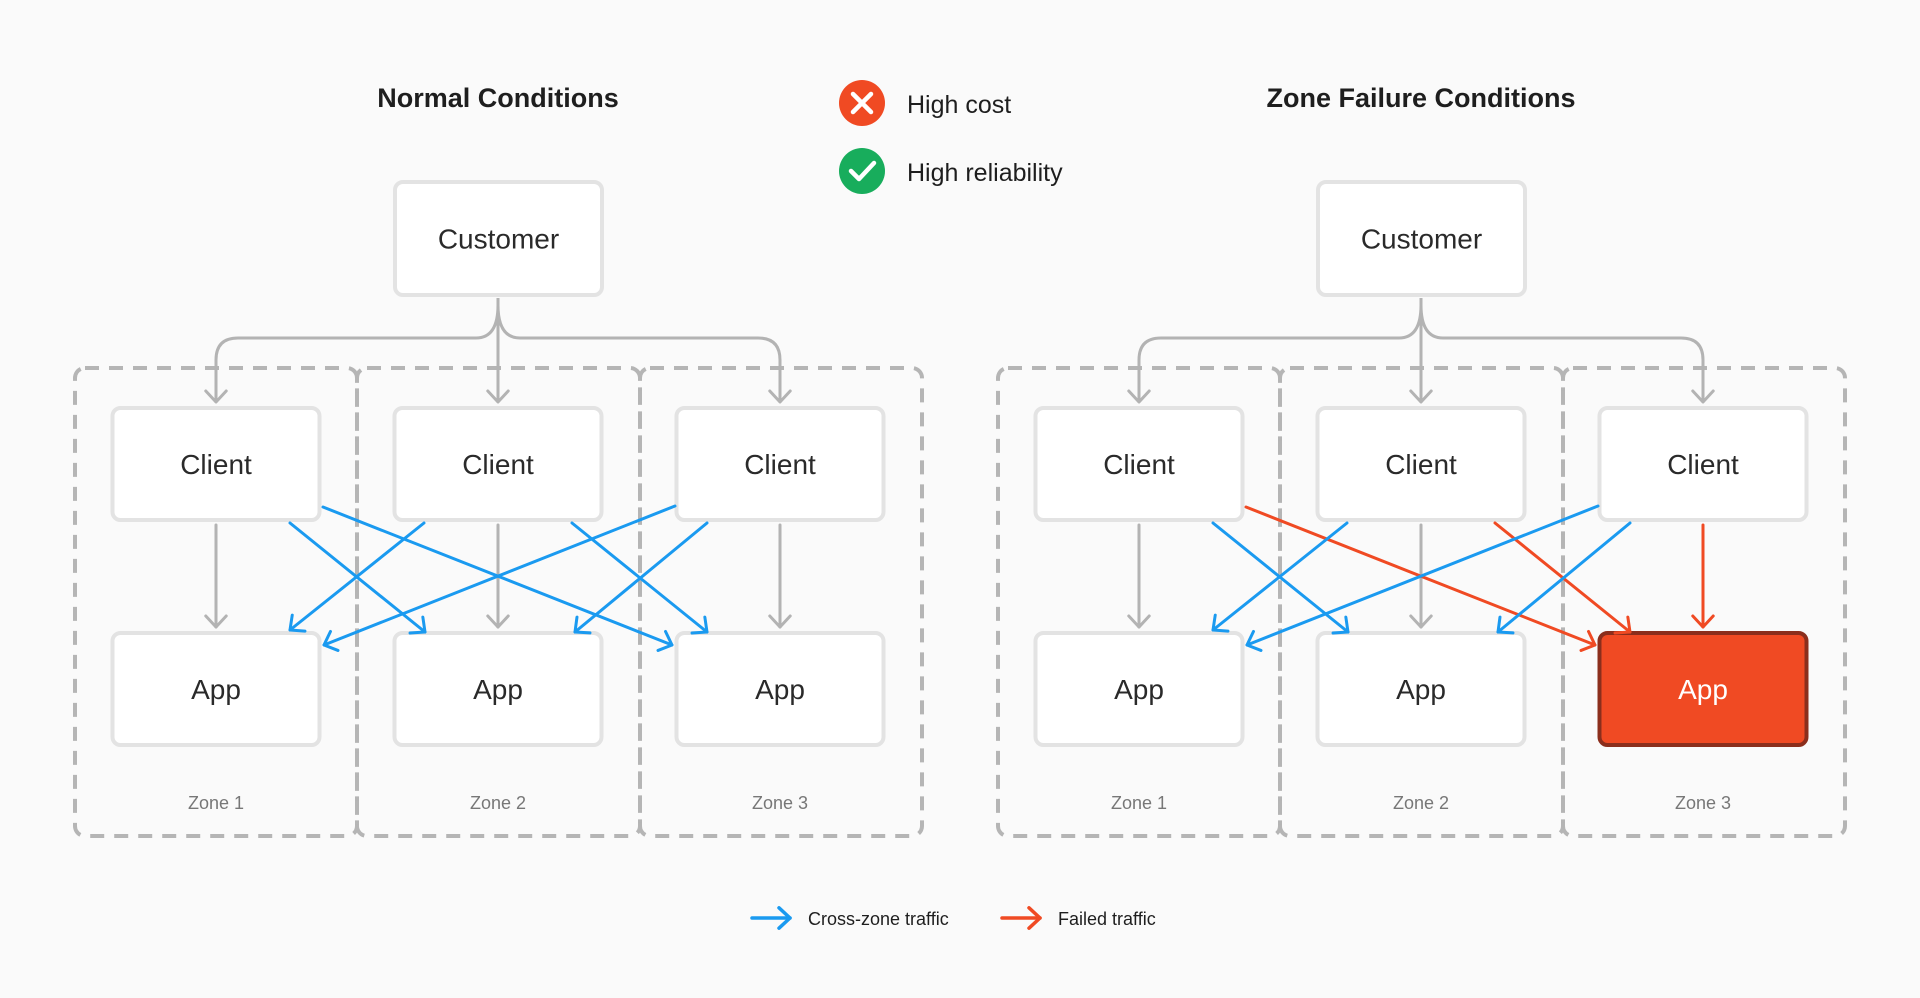  Describe the element at coordinates (951, 137) in the screenshot. I see `status-legend: High cost High reliability` at that location.